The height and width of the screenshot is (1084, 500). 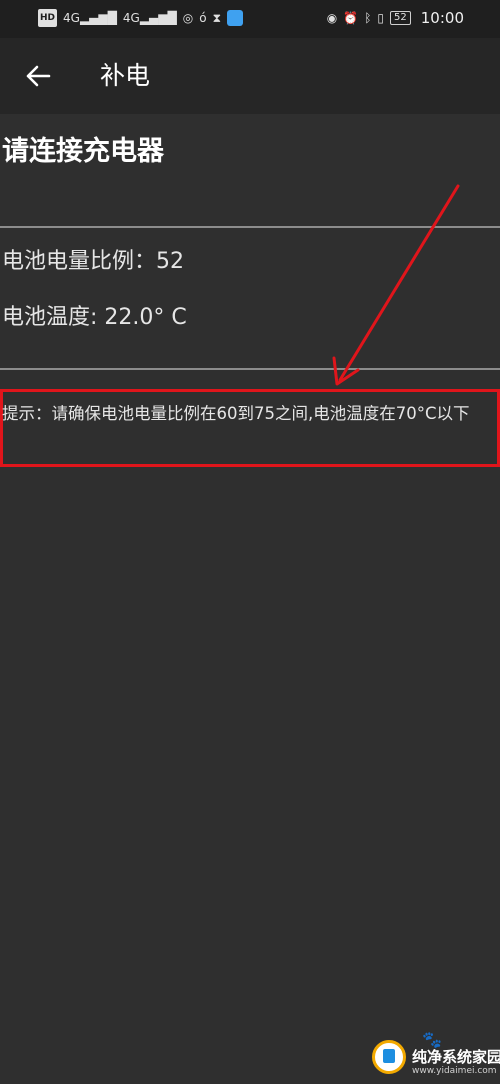 What do you see at coordinates (170, 261) in the screenshot?
I see `battery-ratio-value: 52` at bounding box center [170, 261].